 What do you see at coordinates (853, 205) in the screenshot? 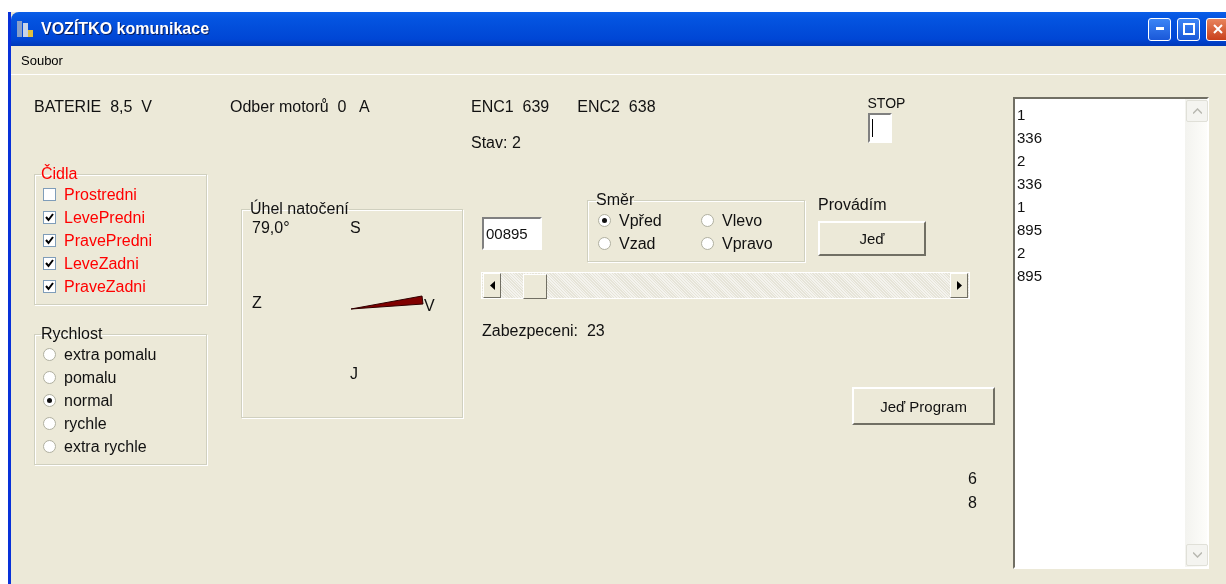
I see `activity-label: Provádím` at bounding box center [853, 205].